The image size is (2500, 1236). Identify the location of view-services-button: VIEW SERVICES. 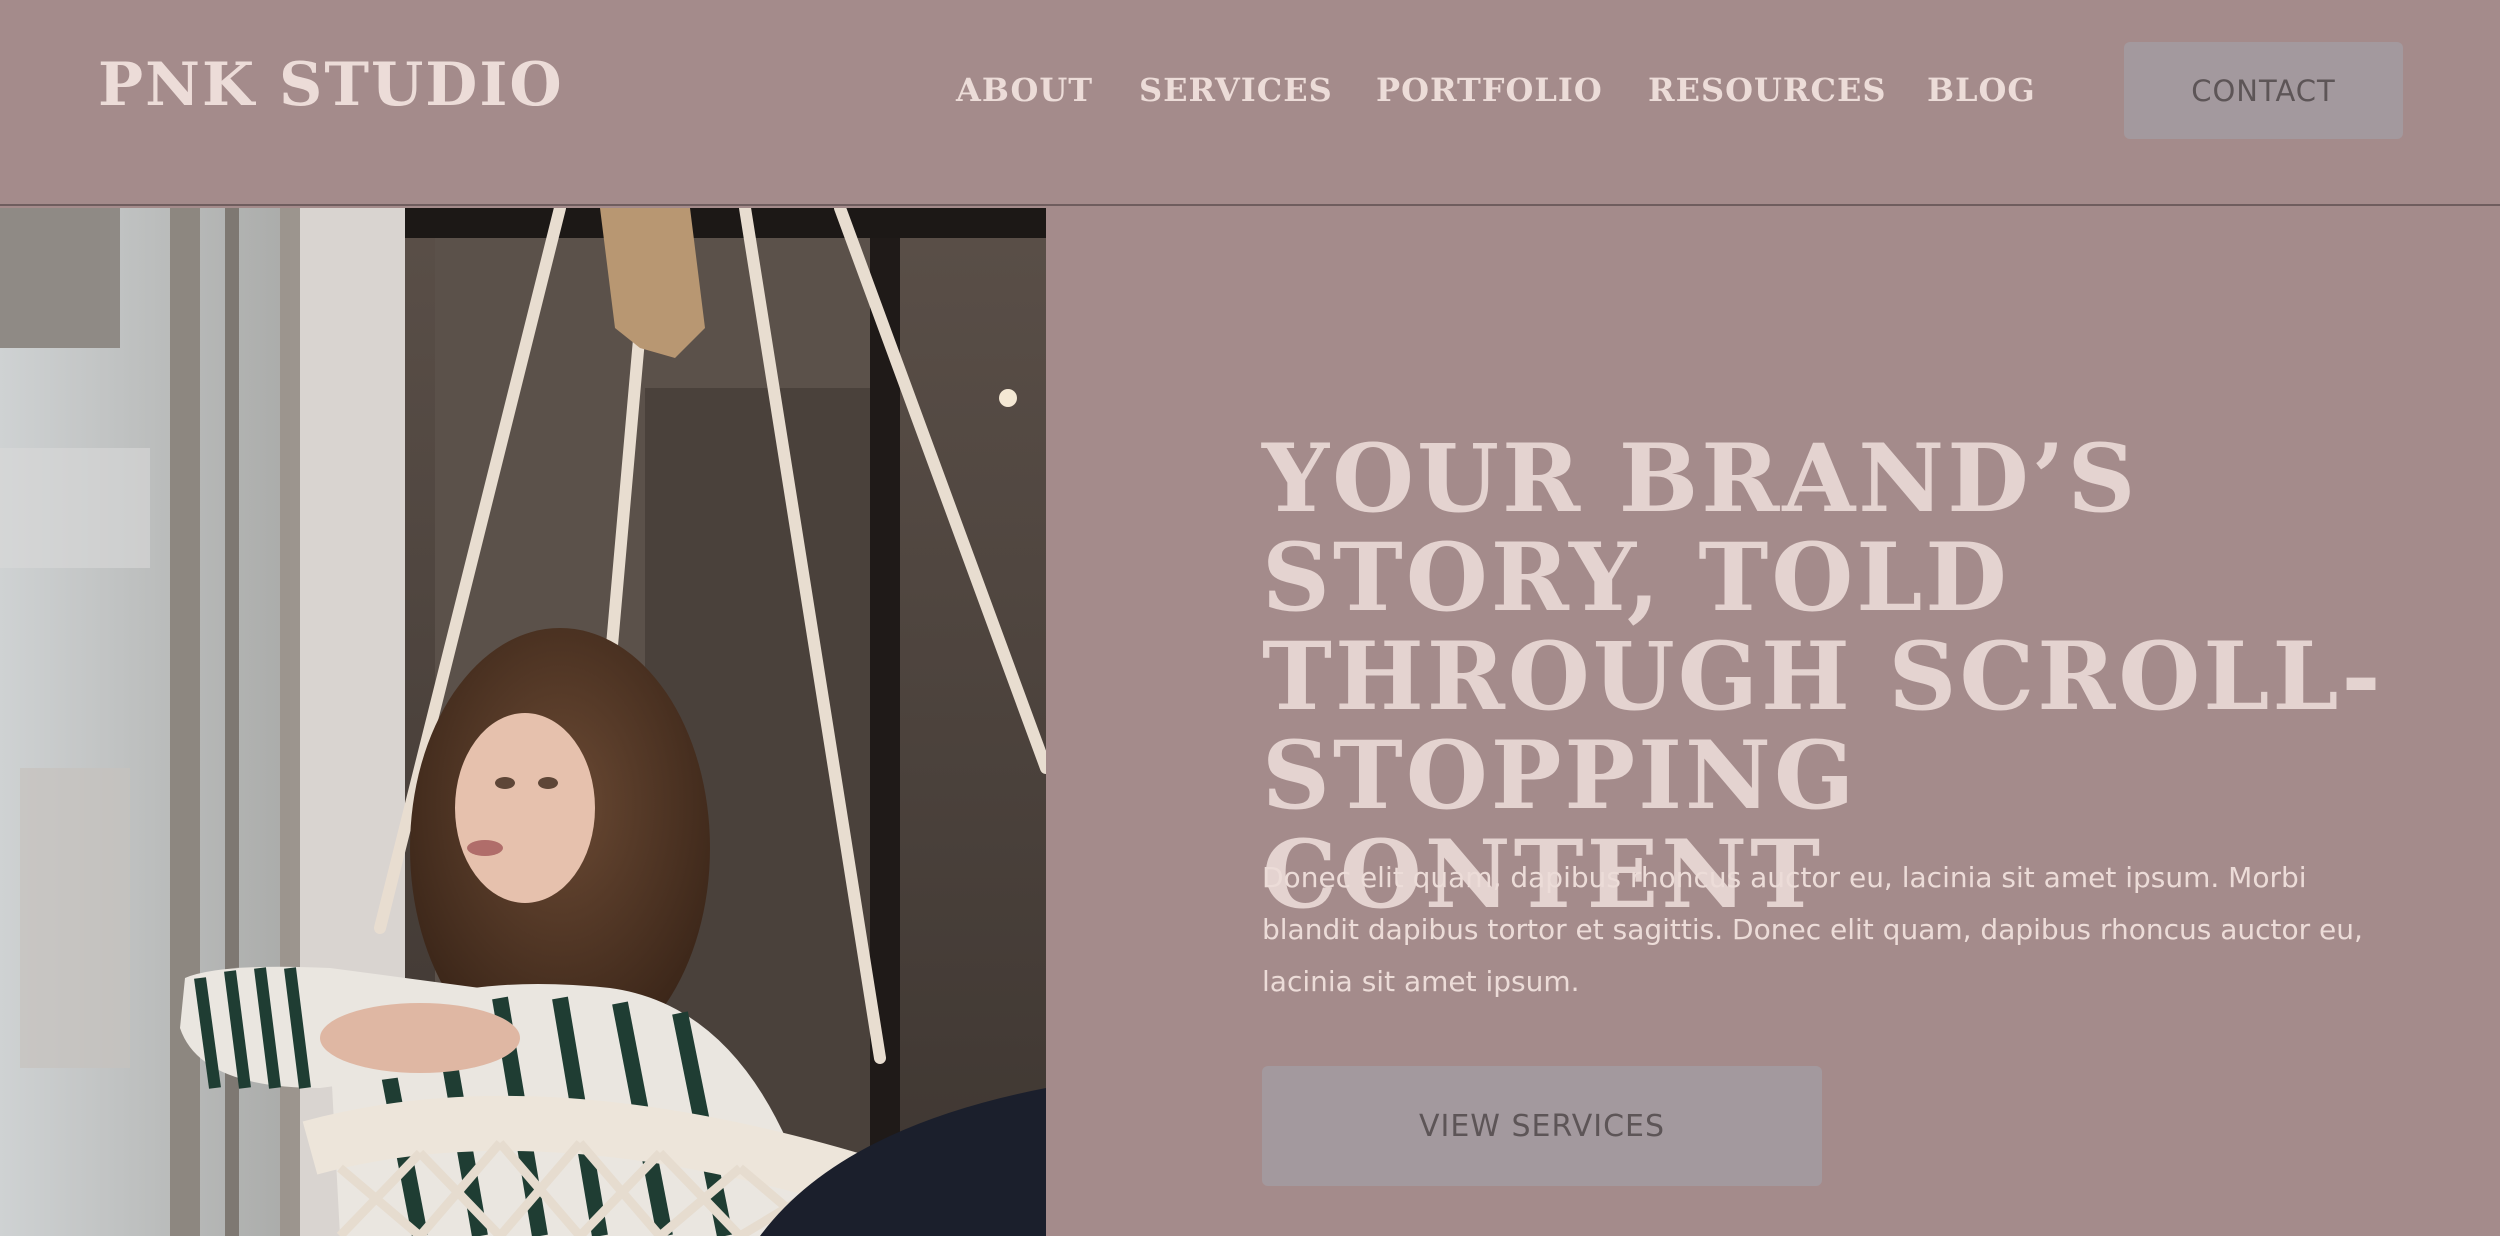
(1542, 1126).